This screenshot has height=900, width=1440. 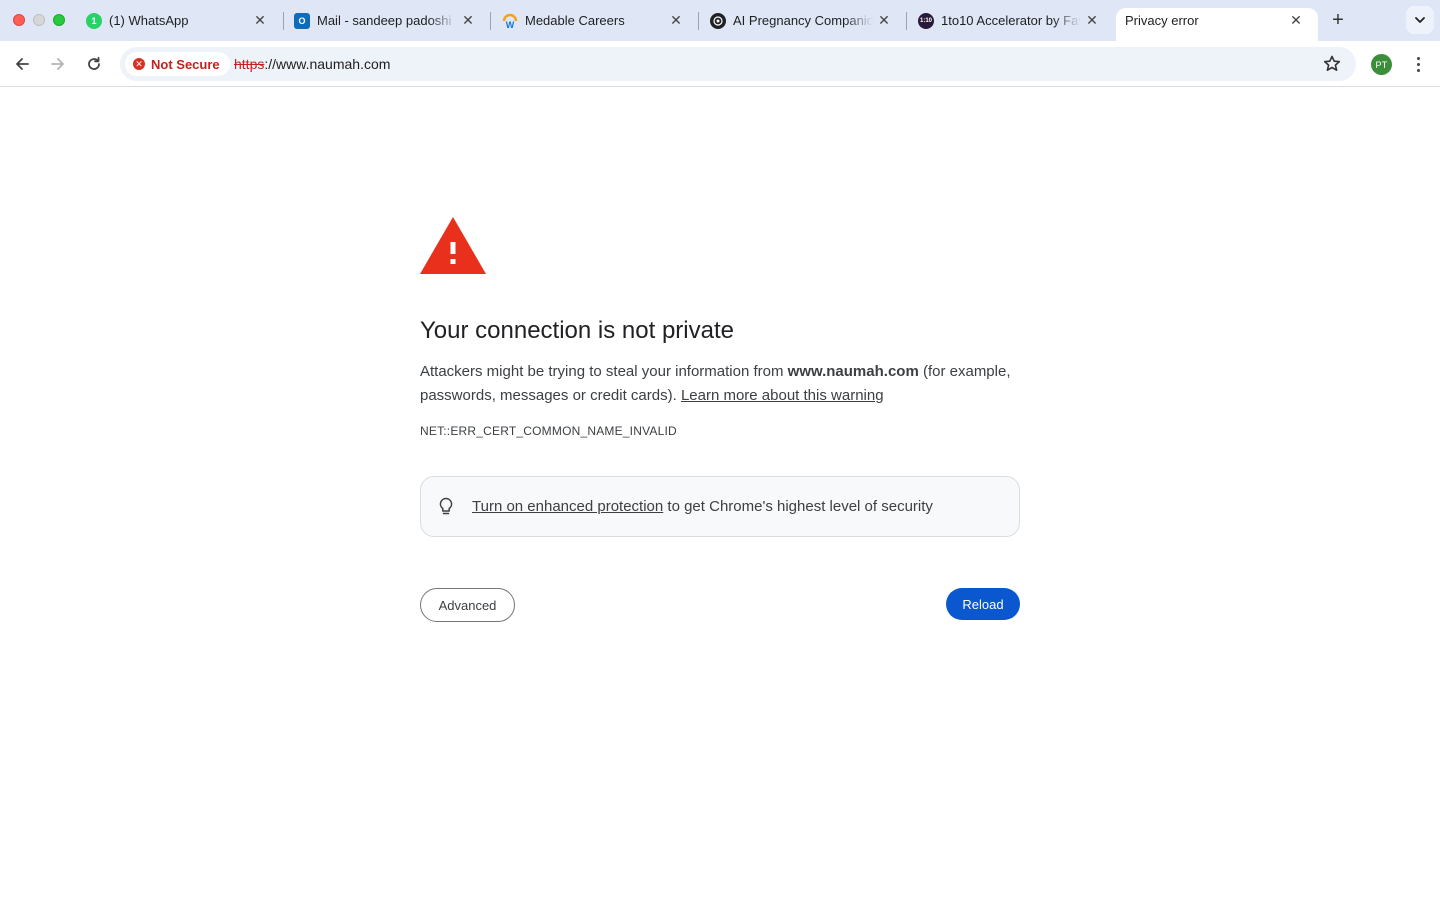 What do you see at coordinates (983, 604) in the screenshot?
I see `reload-button: Reload` at bounding box center [983, 604].